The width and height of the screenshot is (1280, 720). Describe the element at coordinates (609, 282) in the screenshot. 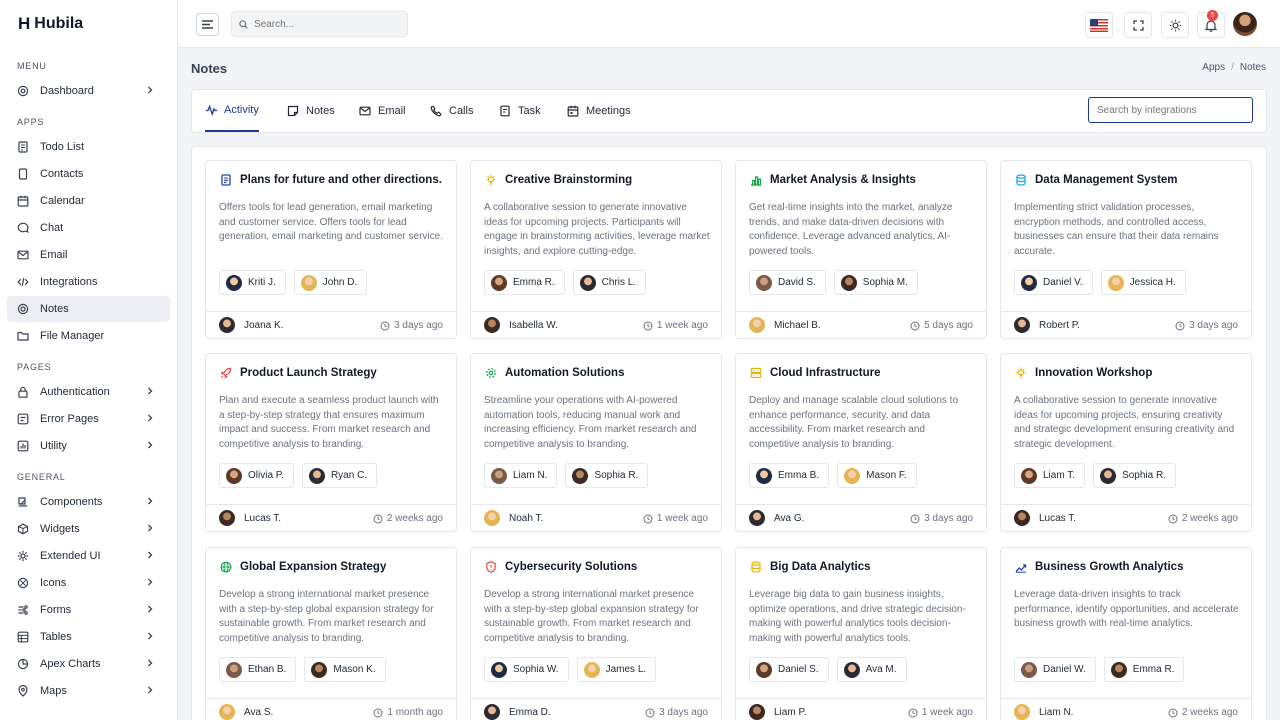

I see `assignee-chip: Chris L.` at that location.